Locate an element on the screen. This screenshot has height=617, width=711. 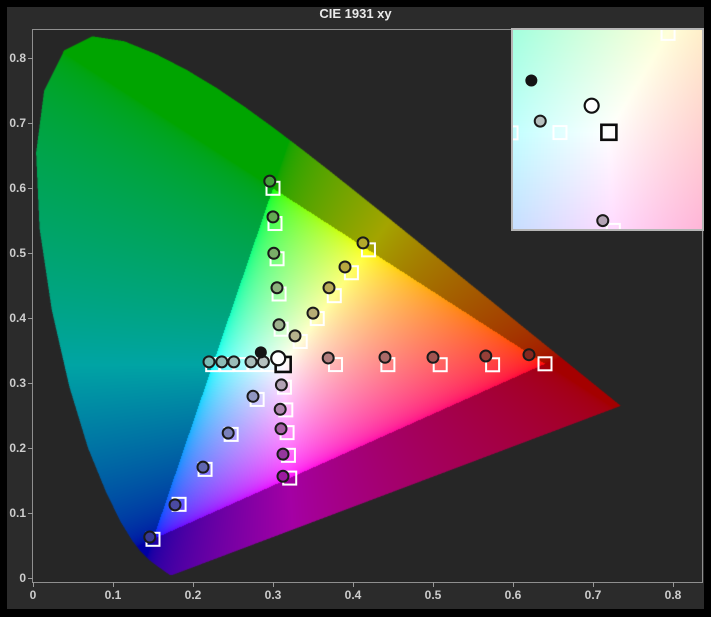
x-axis-tick-label: 0.8 is located at coordinates (673, 595).